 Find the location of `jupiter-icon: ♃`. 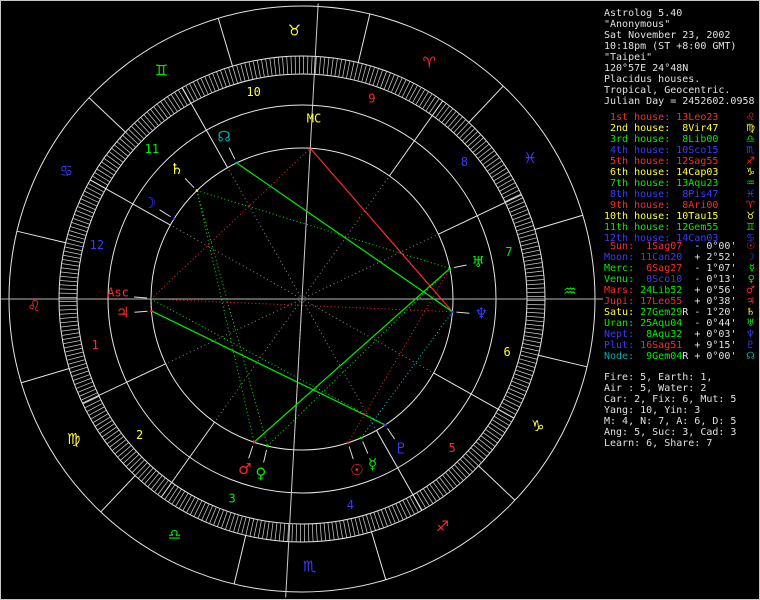

jupiter-icon: ♃ is located at coordinates (122, 313).